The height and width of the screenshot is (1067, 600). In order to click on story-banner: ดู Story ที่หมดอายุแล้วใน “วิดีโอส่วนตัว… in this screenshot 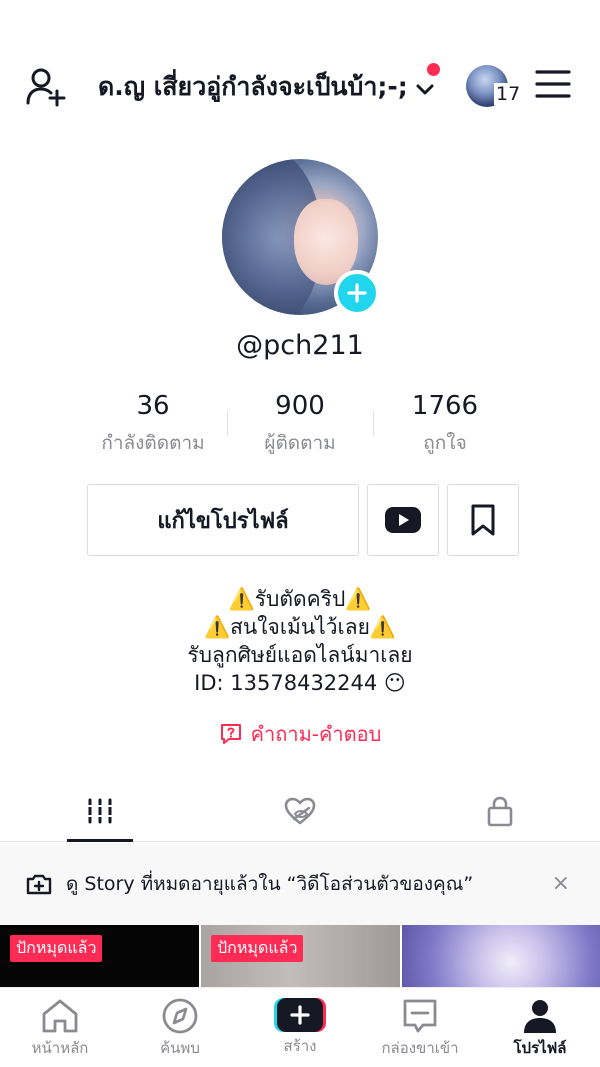, I will do `click(300, 884)`.